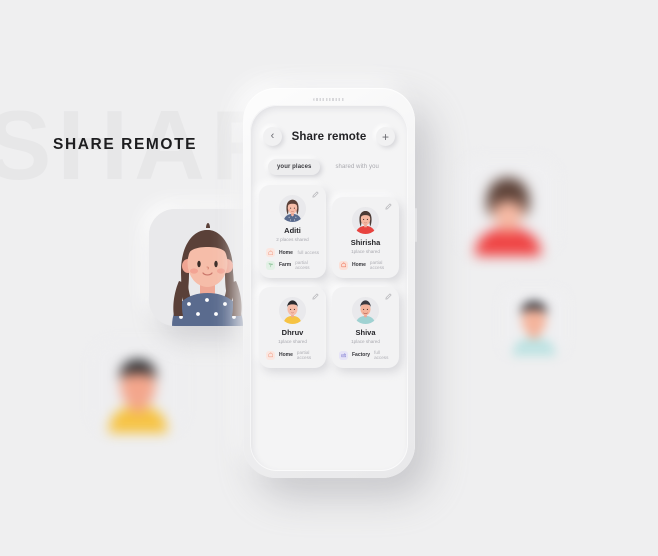 The image size is (658, 556). Describe the element at coordinates (357, 167) in the screenshot. I see `tab-shared-with-you: shared with you` at that location.